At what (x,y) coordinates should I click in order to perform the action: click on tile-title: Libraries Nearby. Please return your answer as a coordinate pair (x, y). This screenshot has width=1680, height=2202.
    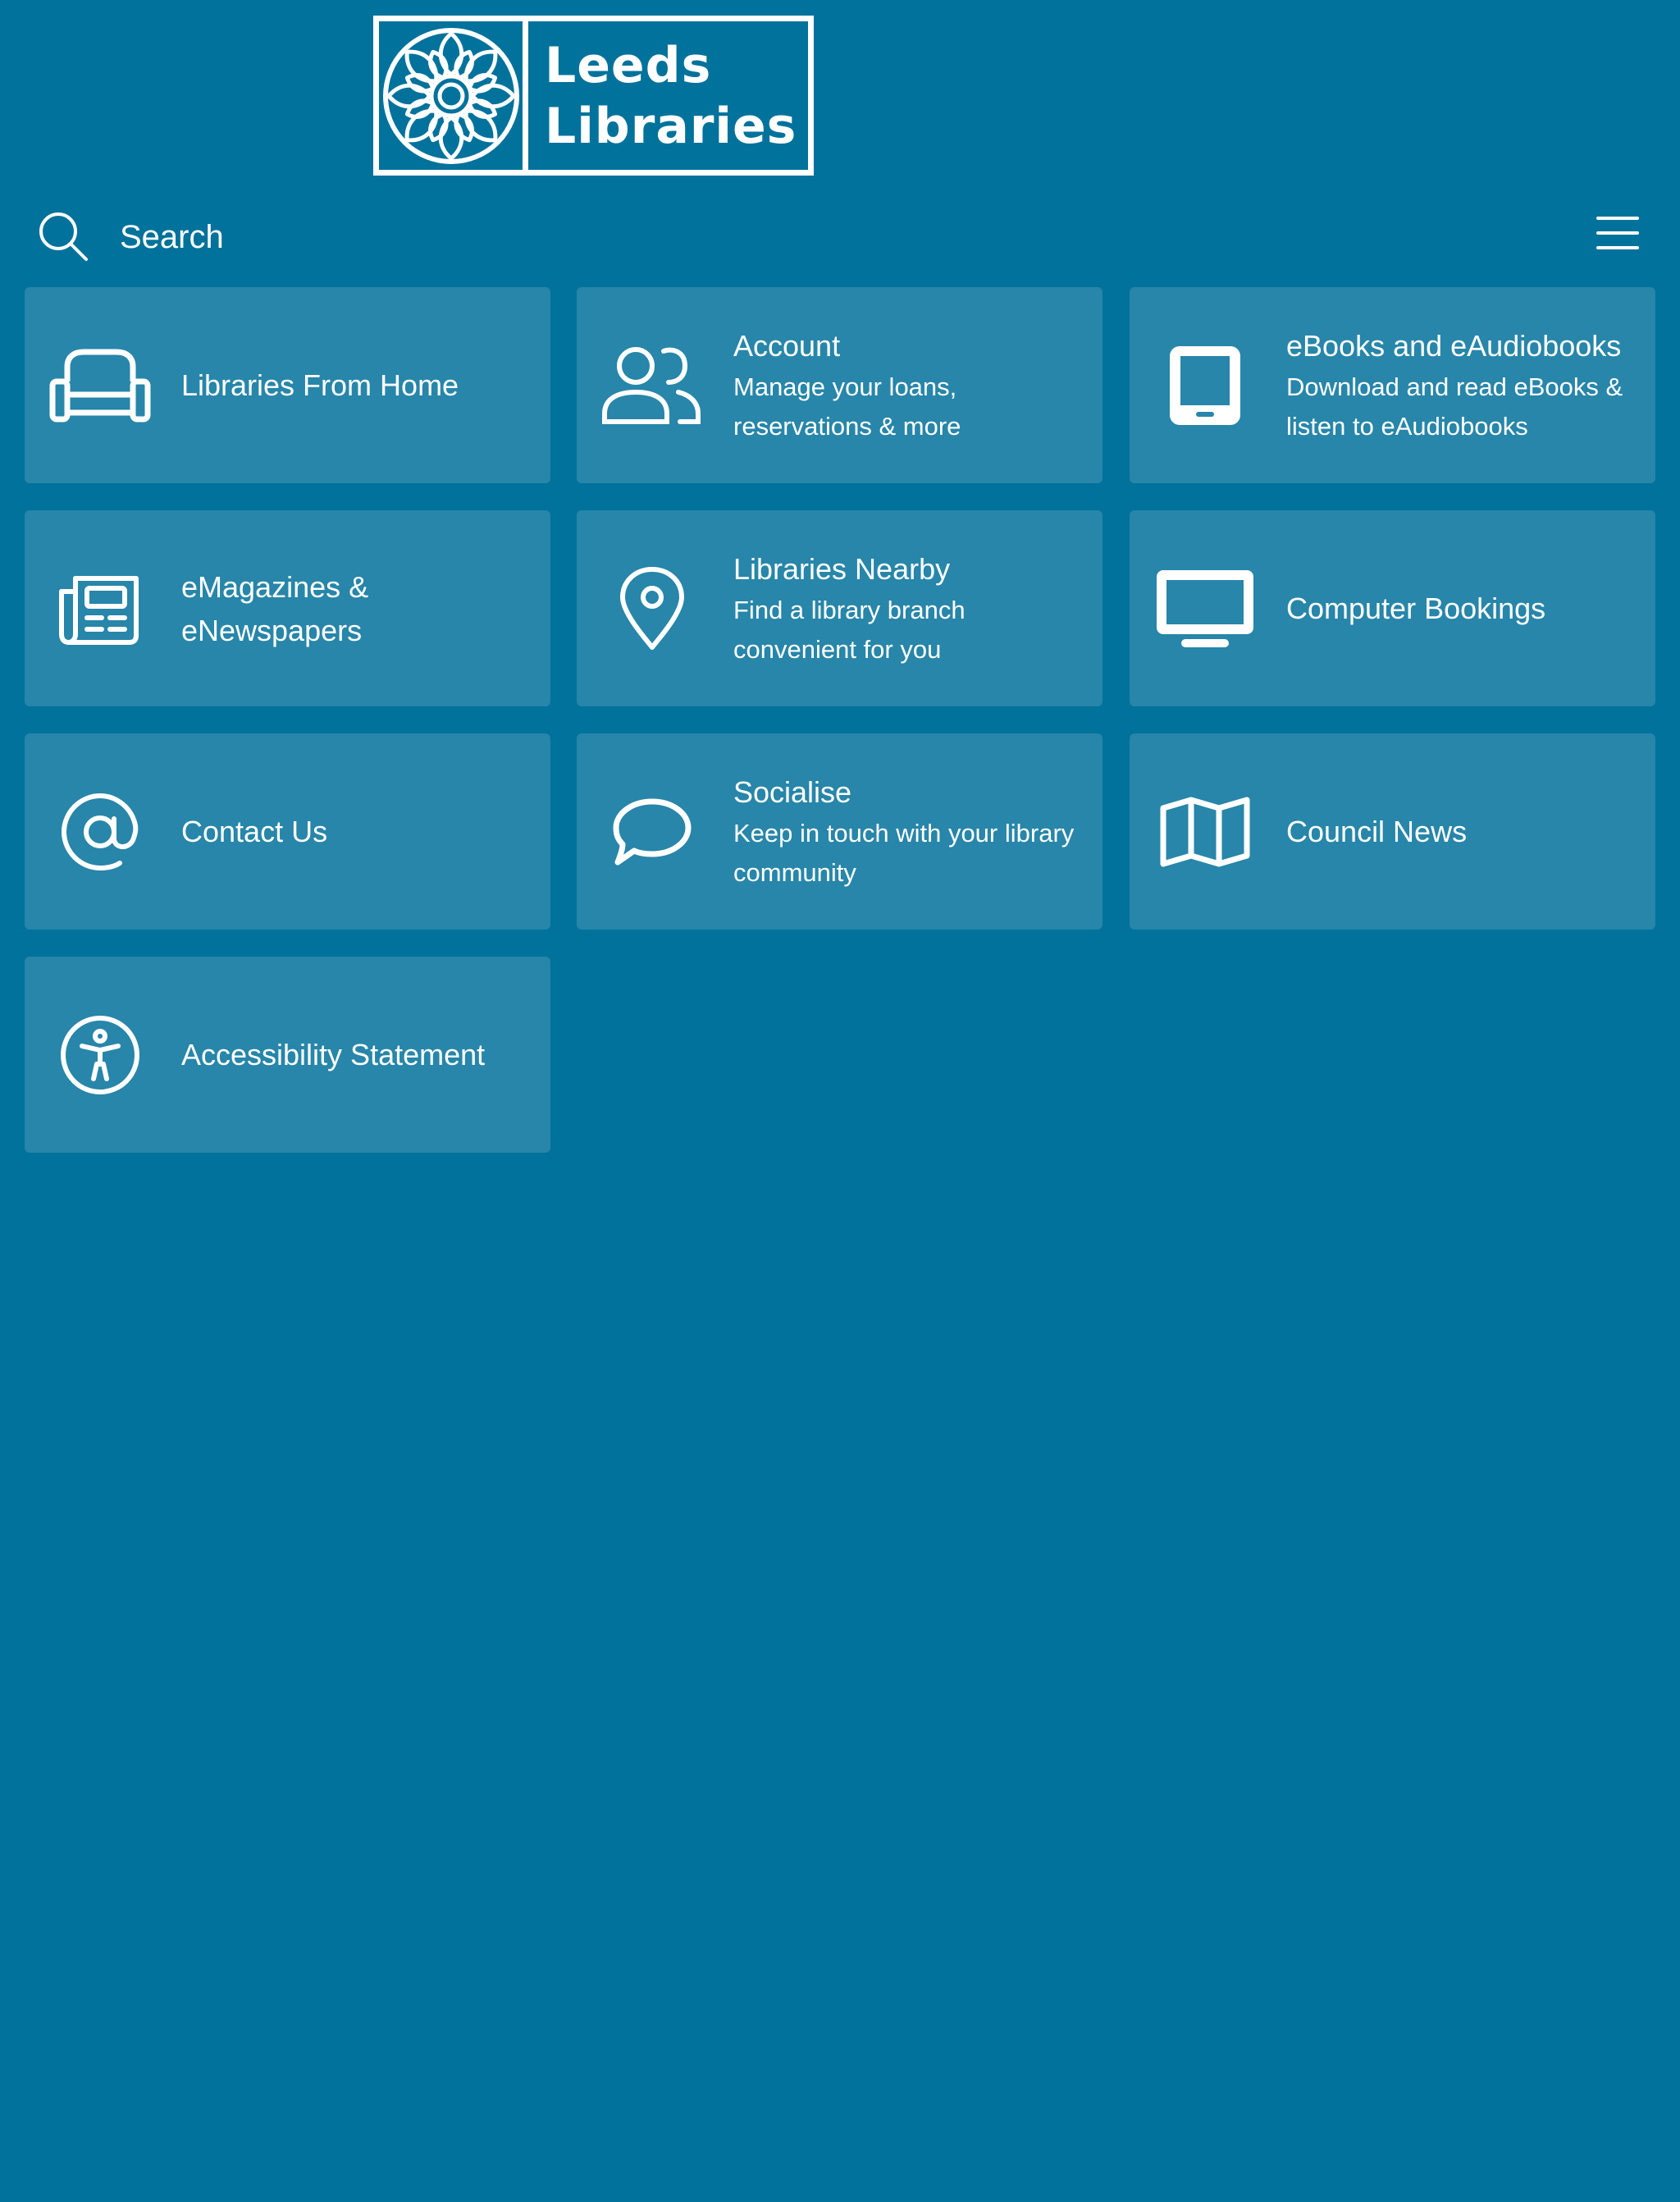
    Looking at the image, I should click on (842, 569).